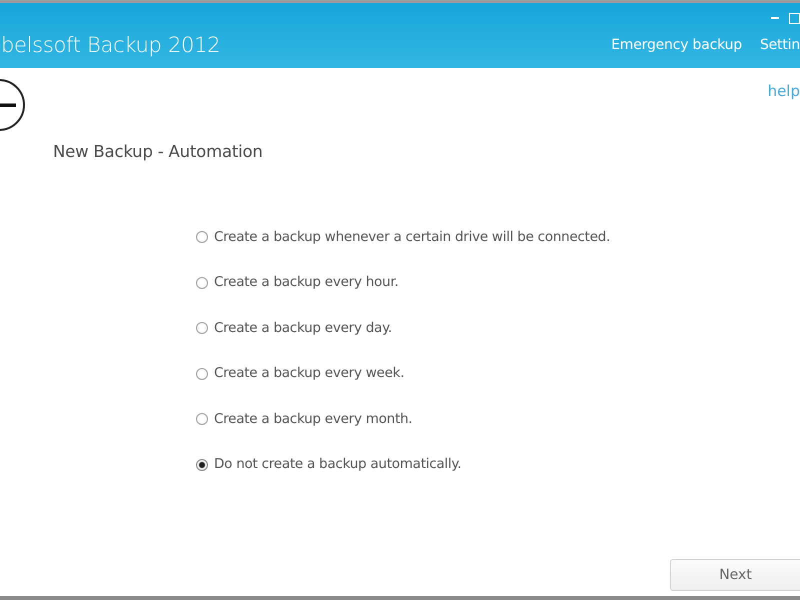 The height and width of the screenshot is (600, 800). I want to click on menu-link: Emergency backup, so click(676, 45).